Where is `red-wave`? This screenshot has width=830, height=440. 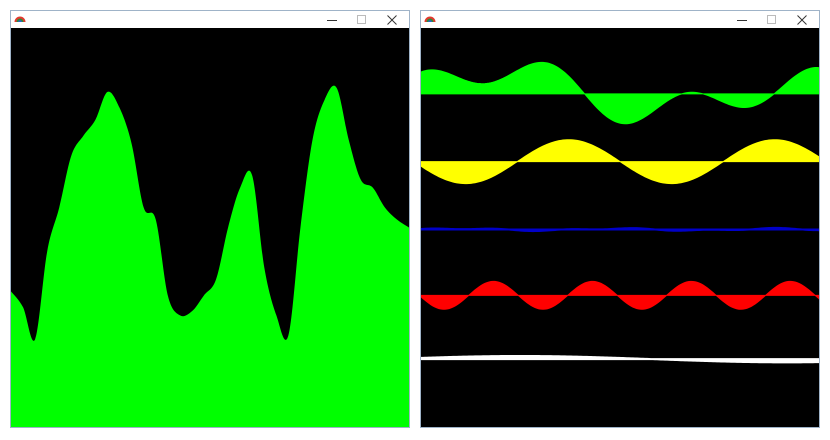 red-wave is located at coordinates (620, 295).